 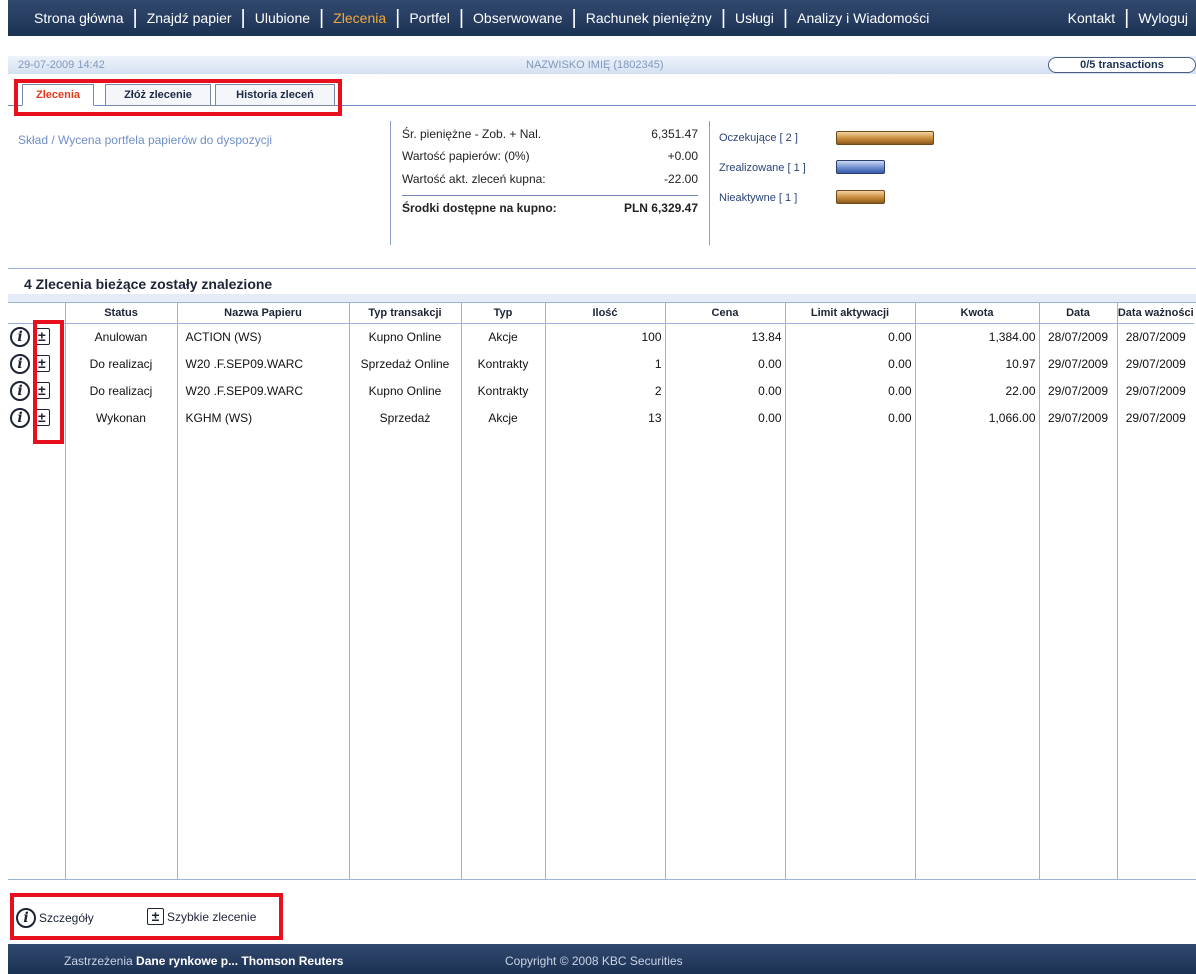 What do you see at coordinates (976, 363) in the screenshot?
I see `cell-amount: 10.97` at bounding box center [976, 363].